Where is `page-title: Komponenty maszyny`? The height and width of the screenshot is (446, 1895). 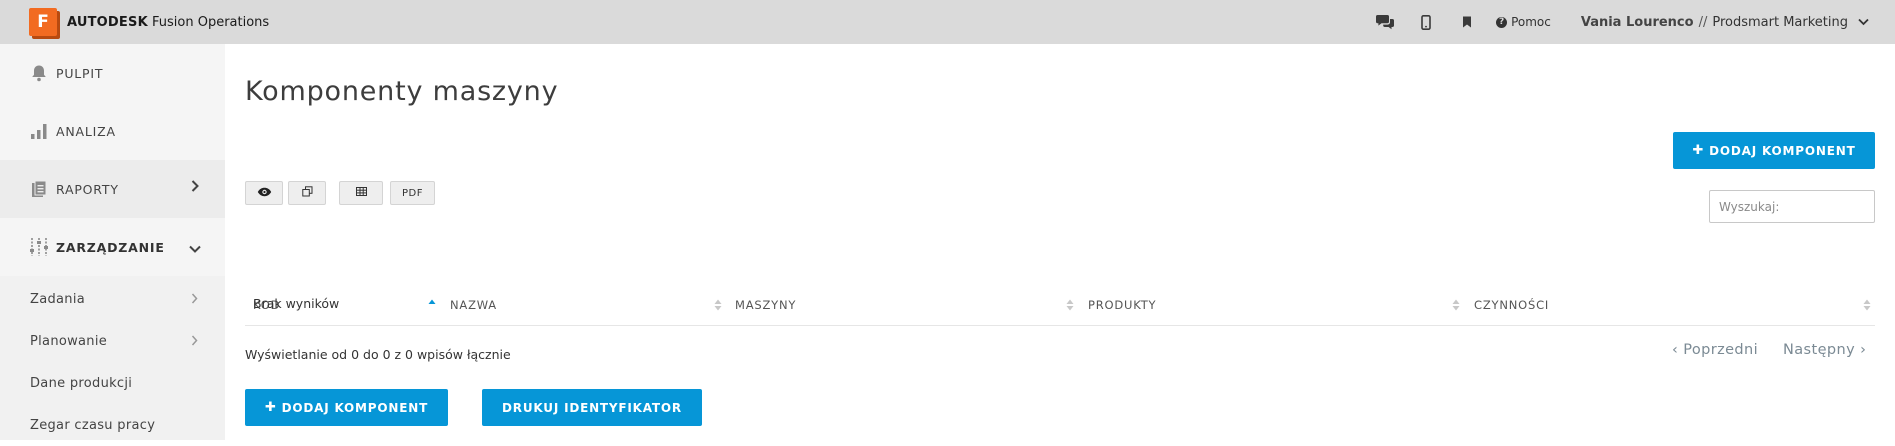
page-title: Komponenty maszyny is located at coordinates (402, 91).